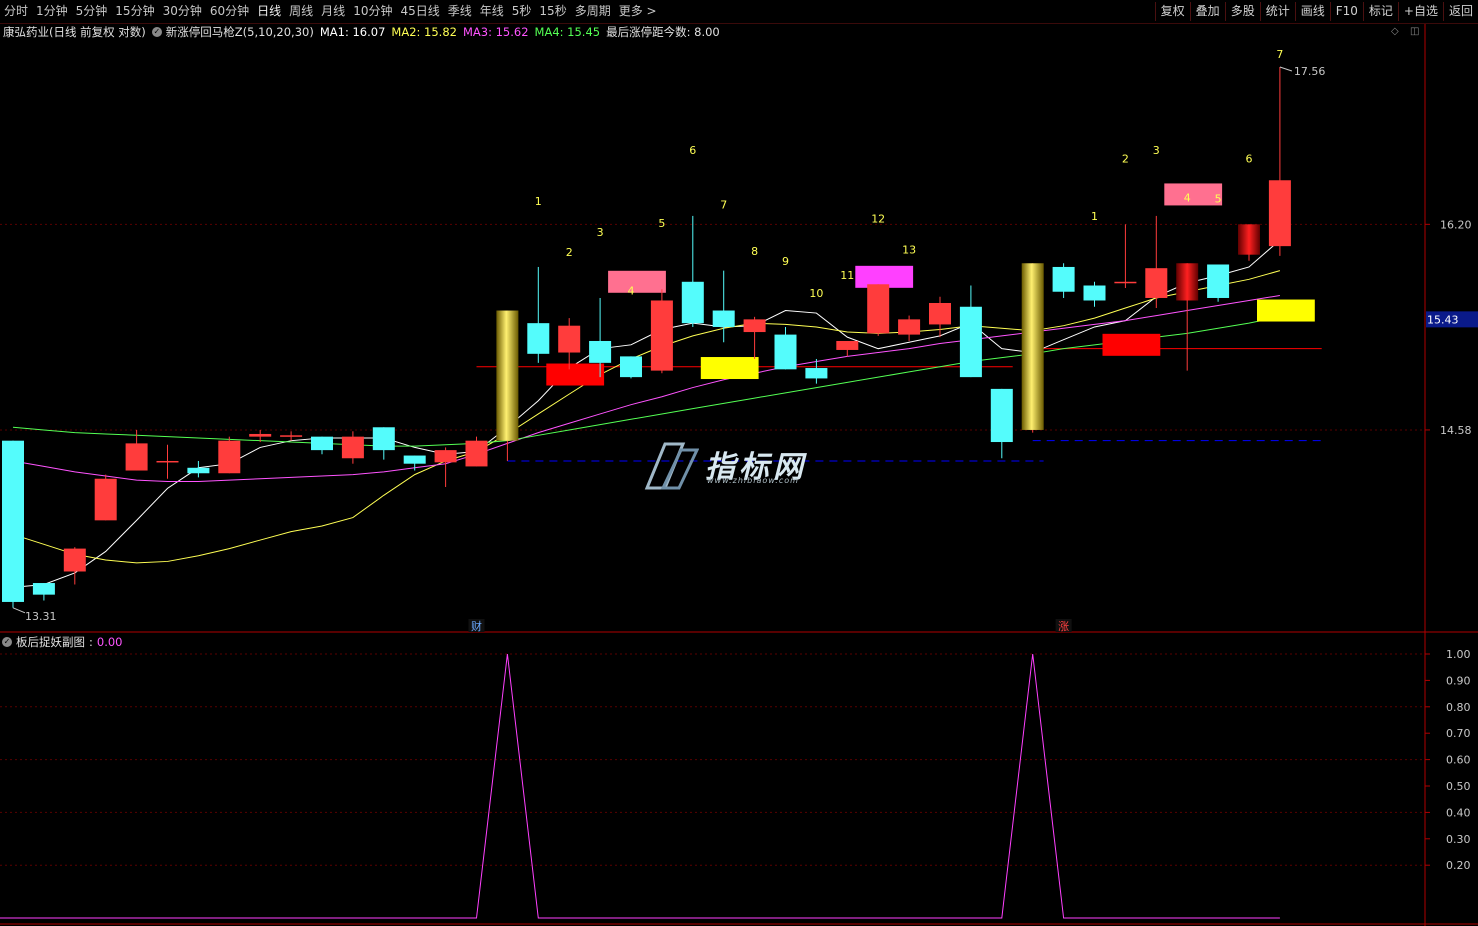 This screenshot has width=1478, height=926. Describe the element at coordinates (1458, 865) in the screenshot. I see `sub-tick-label: 0.20` at that location.